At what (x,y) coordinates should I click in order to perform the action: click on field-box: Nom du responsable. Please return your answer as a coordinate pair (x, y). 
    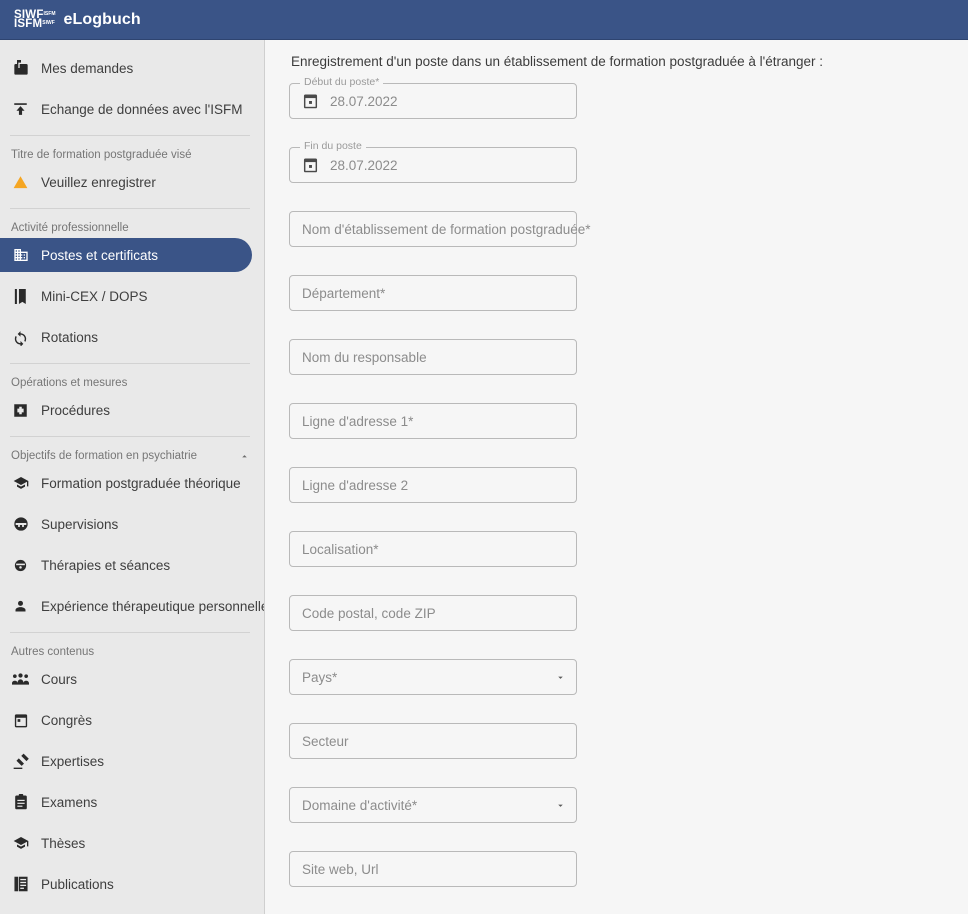
    Looking at the image, I should click on (433, 357).